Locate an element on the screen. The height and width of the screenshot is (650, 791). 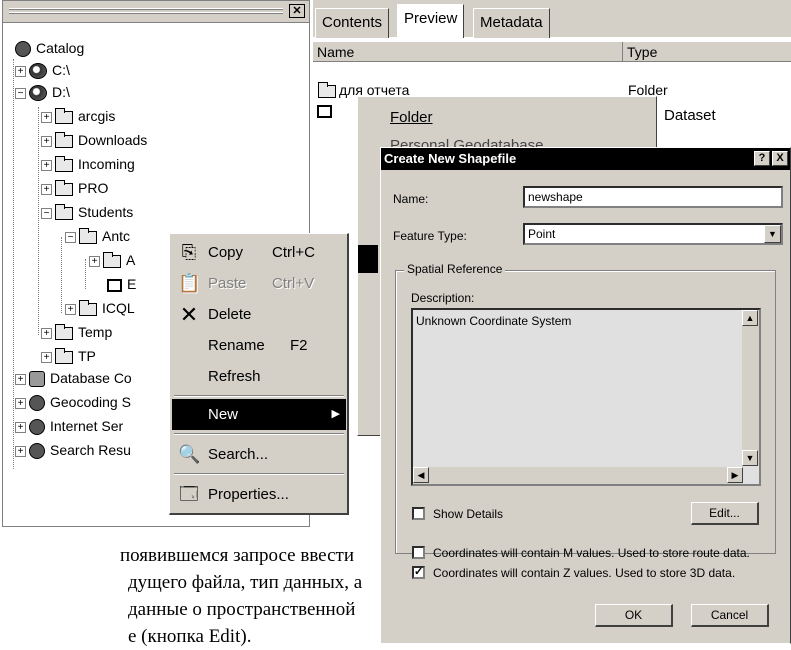
scroll-right-icon: ▶ is located at coordinates (735, 475).